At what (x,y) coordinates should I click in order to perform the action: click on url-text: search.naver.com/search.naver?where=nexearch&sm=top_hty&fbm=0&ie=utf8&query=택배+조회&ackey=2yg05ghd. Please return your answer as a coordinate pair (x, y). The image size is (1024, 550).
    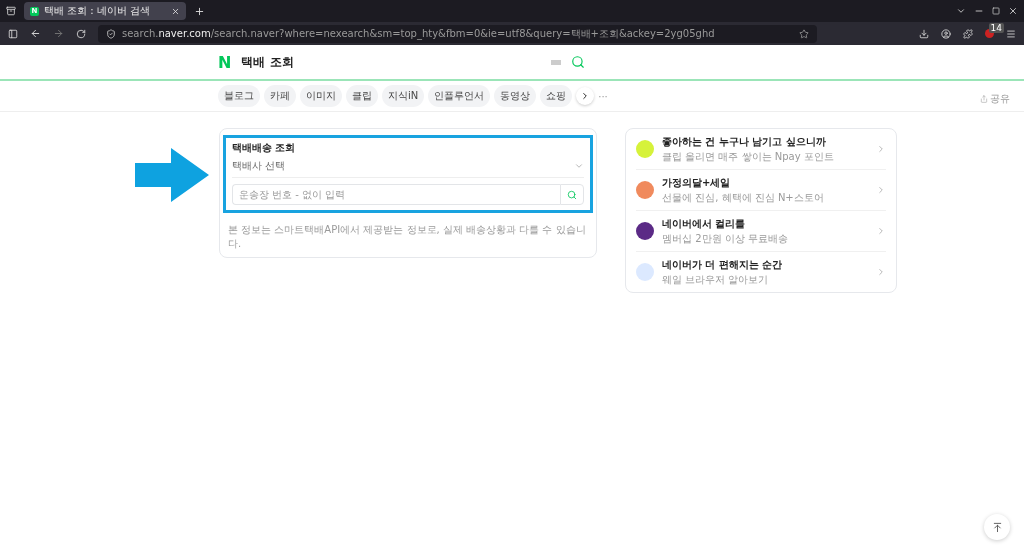
    Looking at the image, I should click on (418, 33).